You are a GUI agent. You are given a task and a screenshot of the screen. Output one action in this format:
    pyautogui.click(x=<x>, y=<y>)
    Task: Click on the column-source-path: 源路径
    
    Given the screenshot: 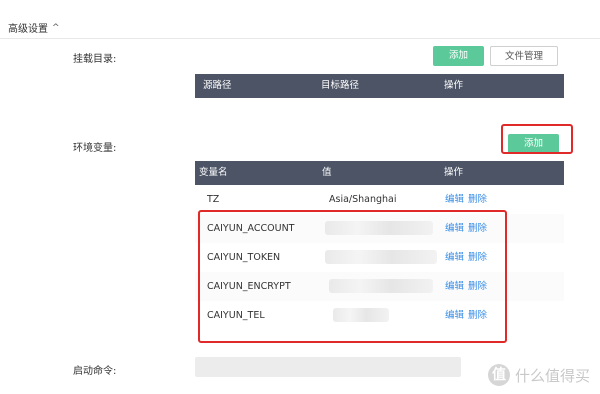 What is the action you would take?
    pyautogui.click(x=217, y=85)
    